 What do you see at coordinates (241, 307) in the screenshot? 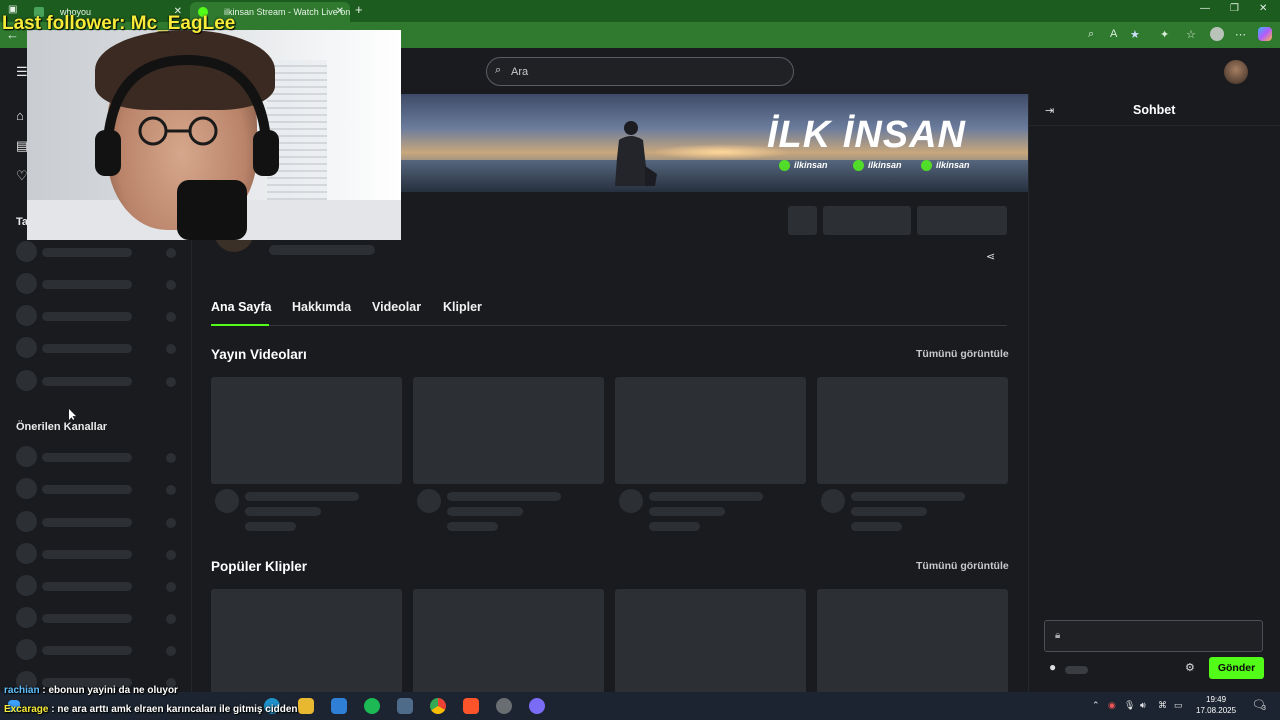
I see `tab-home: Ana Sayfa` at bounding box center [241, 307].